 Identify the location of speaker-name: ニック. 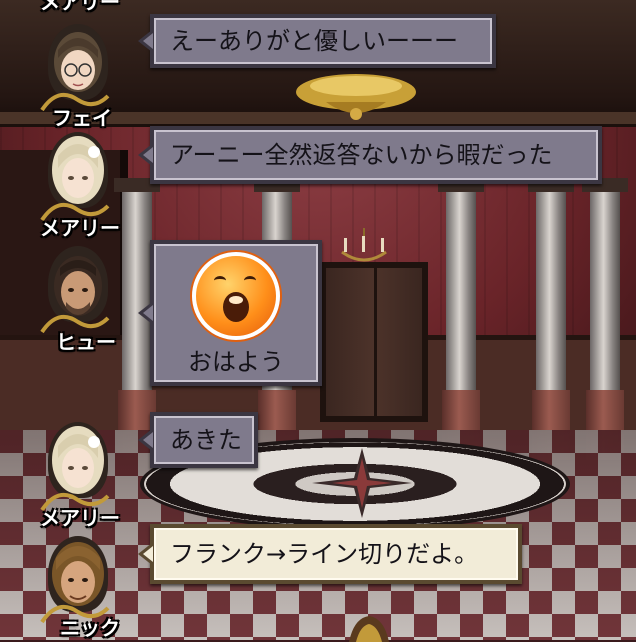
(90, 628).